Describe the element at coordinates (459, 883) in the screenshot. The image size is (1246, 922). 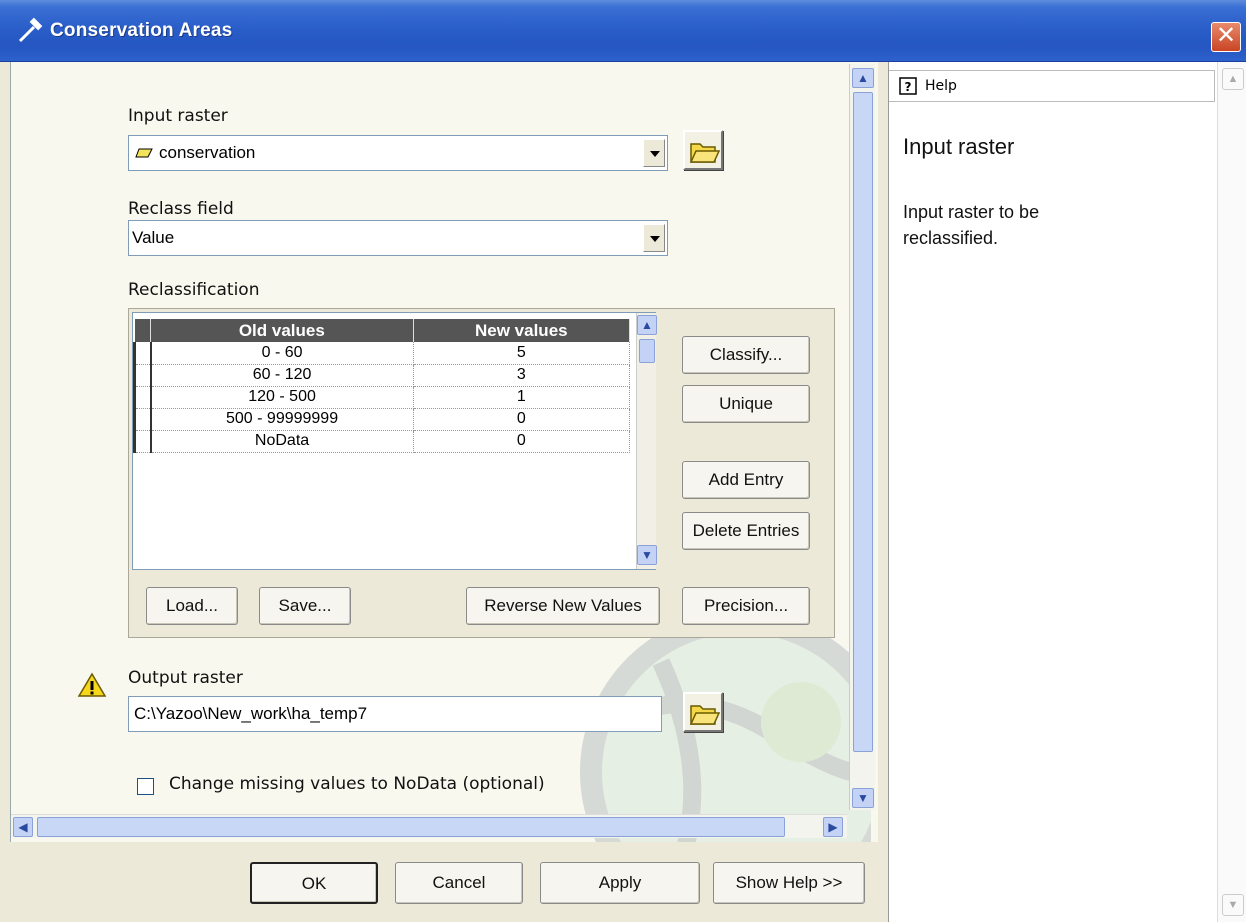
I see `cancel-button: Cancel` at that location.